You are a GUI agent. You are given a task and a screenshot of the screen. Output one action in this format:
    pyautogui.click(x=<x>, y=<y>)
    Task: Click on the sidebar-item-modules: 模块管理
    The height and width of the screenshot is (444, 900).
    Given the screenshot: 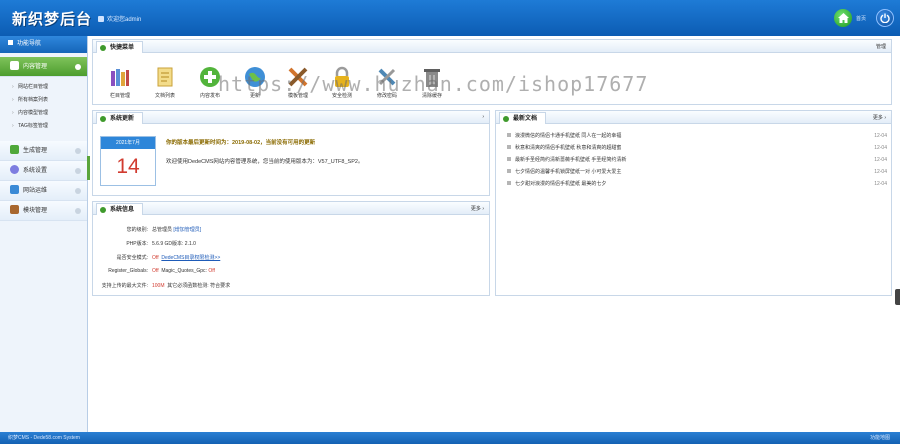 What is the action you would take?
    pyautogui.click(x=43, y=211)
    